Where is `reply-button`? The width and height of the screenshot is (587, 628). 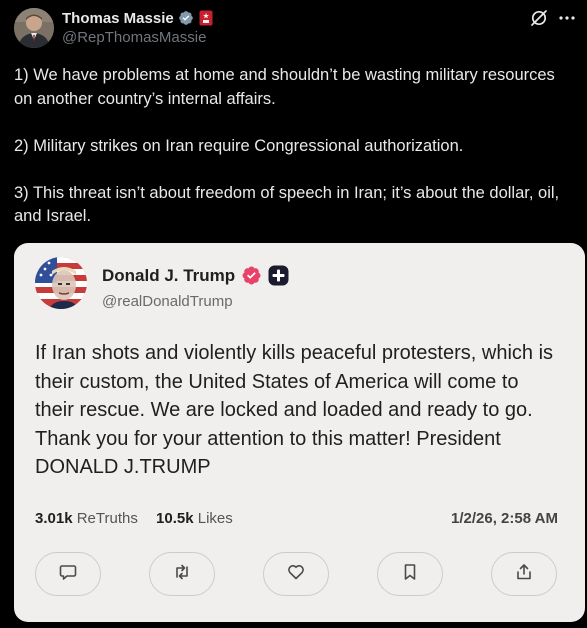 reply-button is located at coordinates (68, 574).